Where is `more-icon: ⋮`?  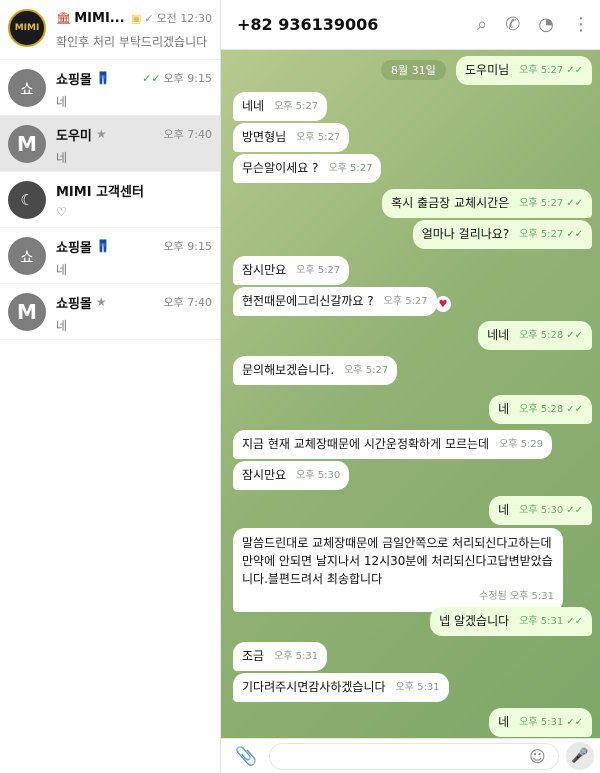
more-icon: ⋮ is located at coordinates (581, 24).